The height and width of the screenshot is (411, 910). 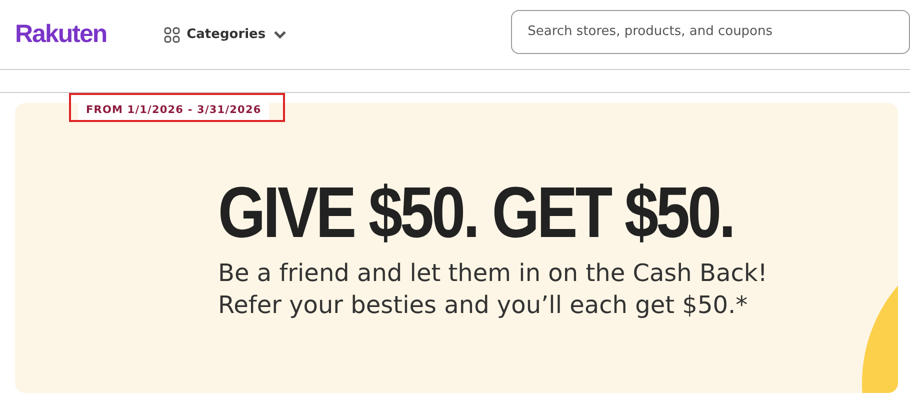 What do you see at coordinates (89, 34) in the screenshot?
I see `logo: Rakuten` at bounding box center [89, 34].